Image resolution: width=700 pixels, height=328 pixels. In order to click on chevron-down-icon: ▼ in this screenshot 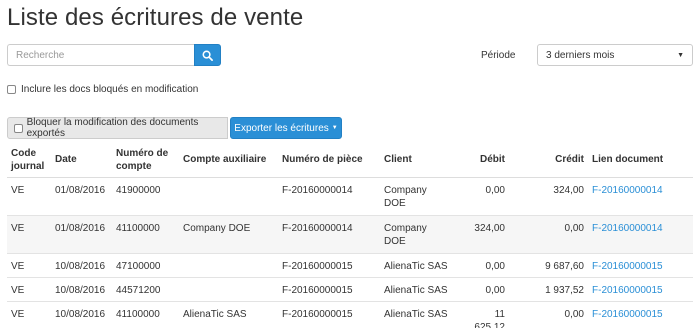, I will do `click(680, 55)`.